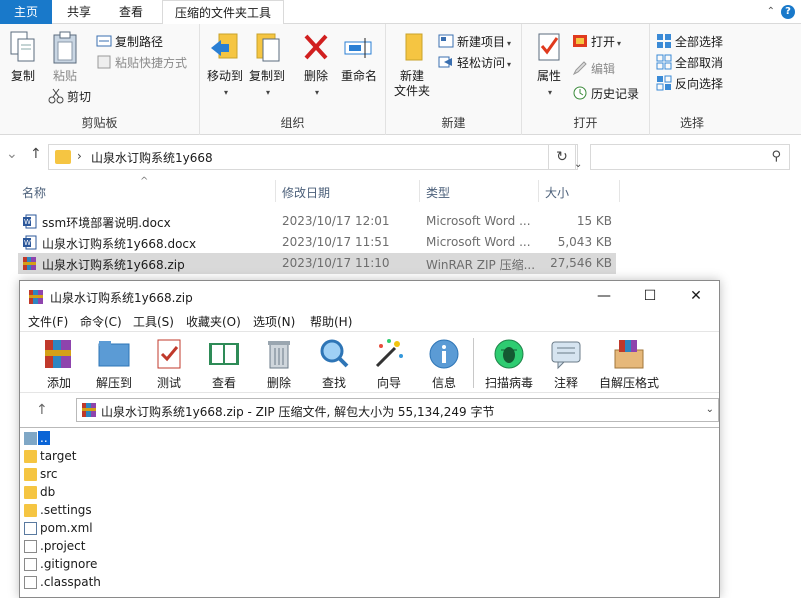 This screenshot has width=801, height=598. Describe the element at coordinates (151, 63) in the screenshot. I see `paste-shortcut-label: 粘贴快捷方式` at that location.